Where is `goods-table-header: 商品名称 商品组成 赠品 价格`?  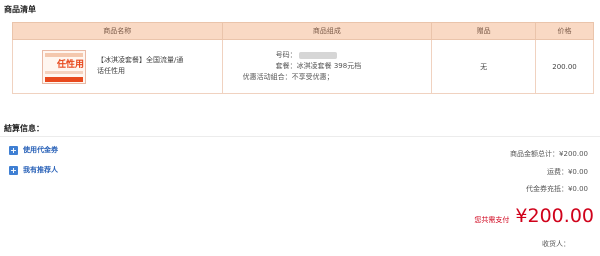 goods-table-header: 商品名称 商品组成 赠品 价格 is located at coordinates (303, 31).